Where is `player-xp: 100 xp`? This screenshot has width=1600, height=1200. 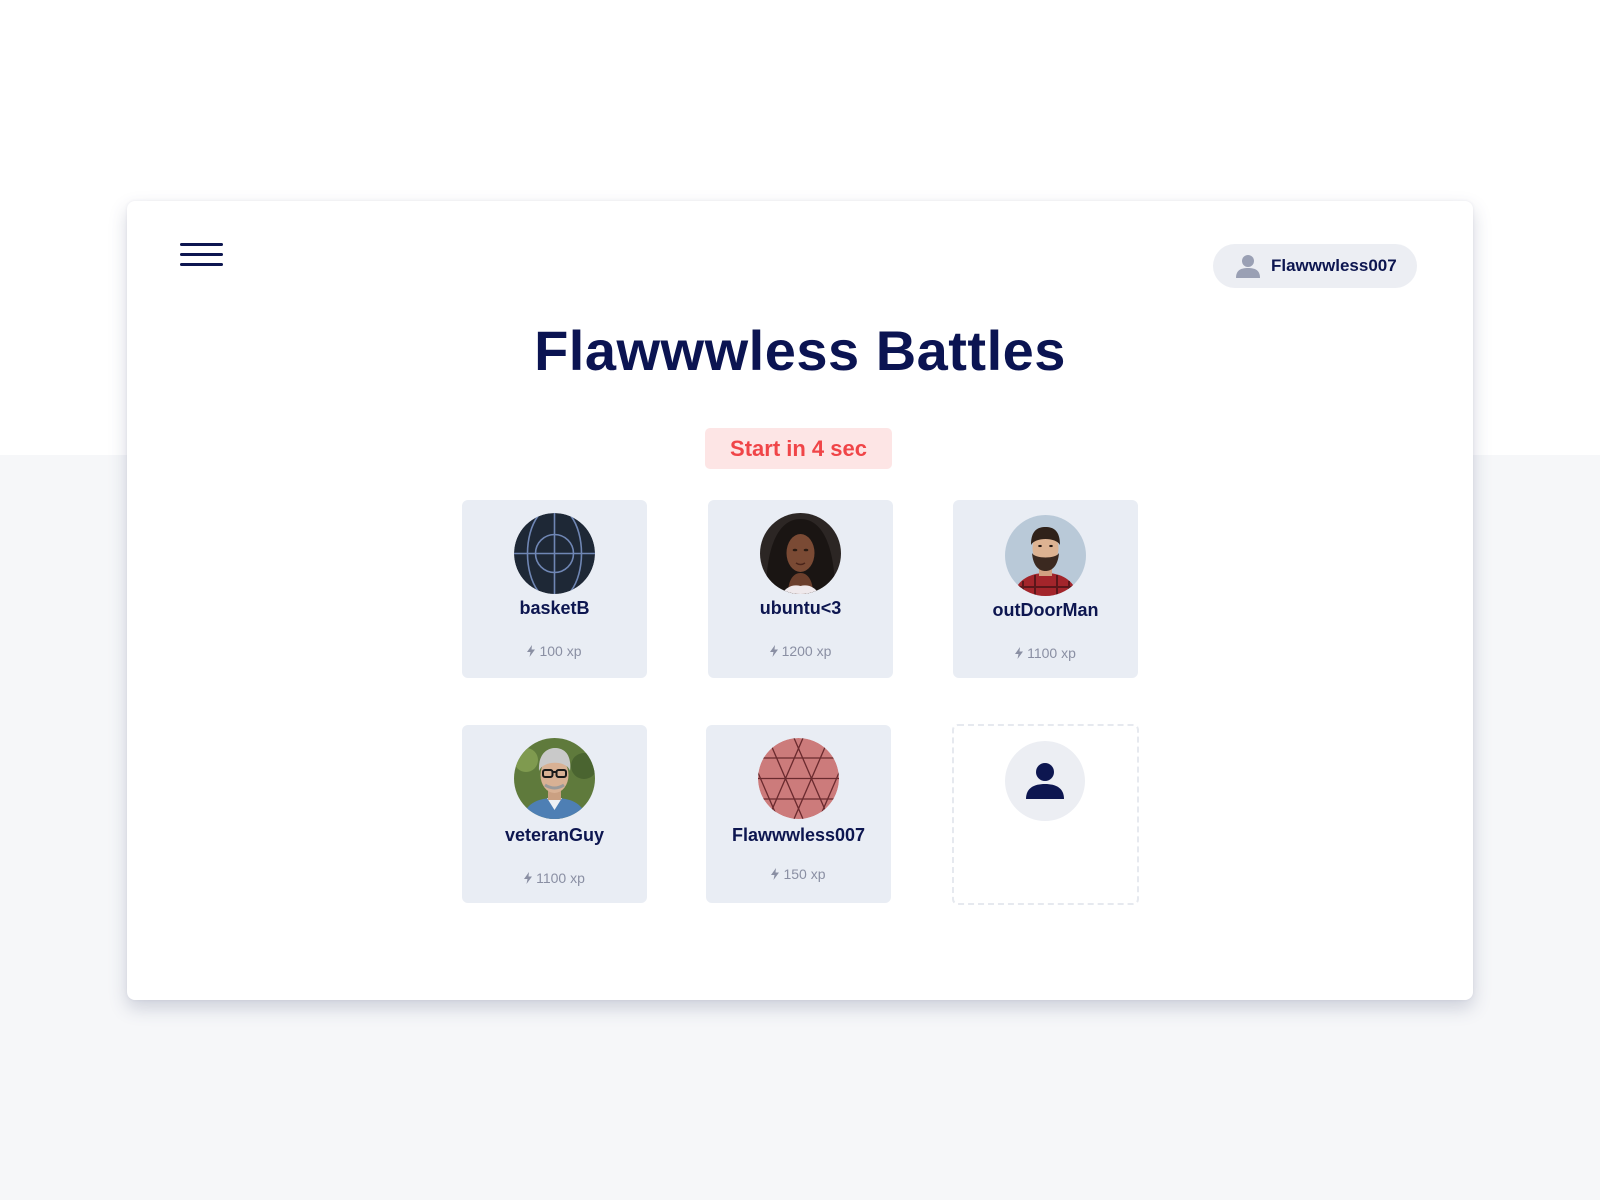
player-xp: 100 xp is located at coordinates (554, 651).